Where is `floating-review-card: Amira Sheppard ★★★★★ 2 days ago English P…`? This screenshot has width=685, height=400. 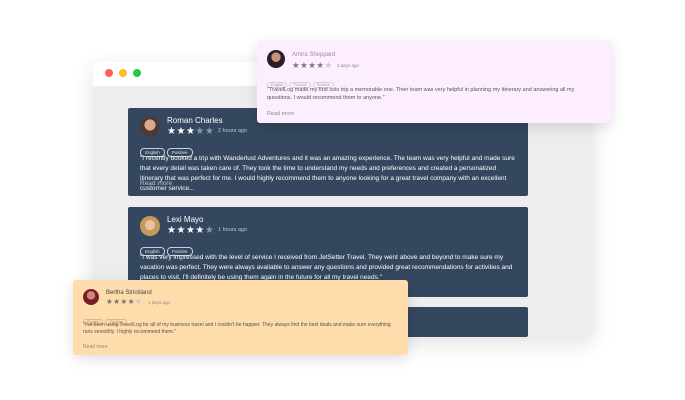 floating-review-card: Amira Sheppard ★★★★★ 2 days ago English P… is located at coordinates (434, 82).